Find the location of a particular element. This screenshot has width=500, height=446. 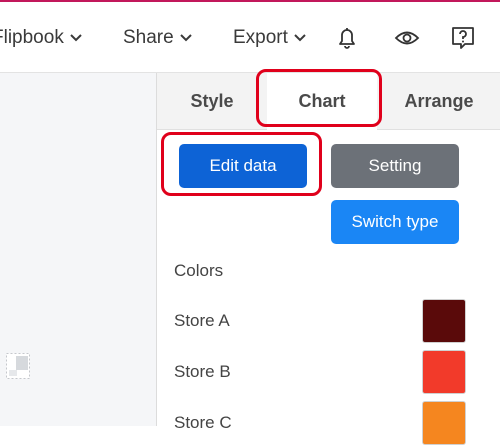

color-row-label: Store A is located at coordinates (202, 320).